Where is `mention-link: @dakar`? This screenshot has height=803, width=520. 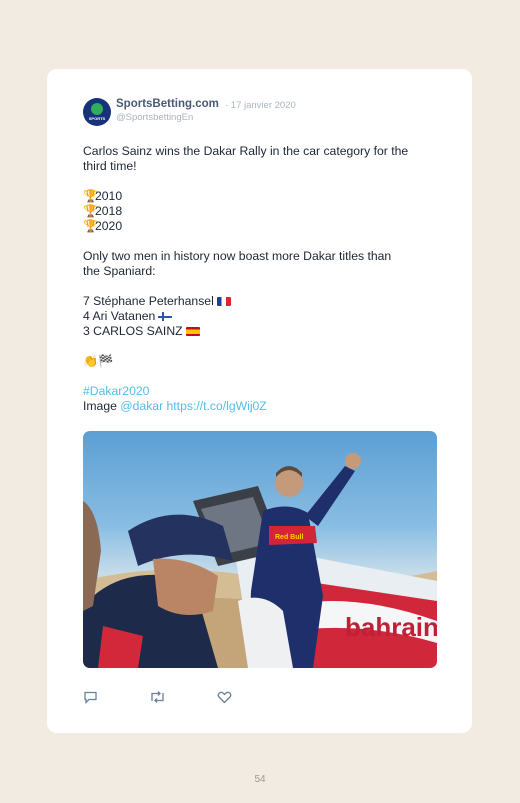
mention-link: @dakar is located at coordinates (141, 406).